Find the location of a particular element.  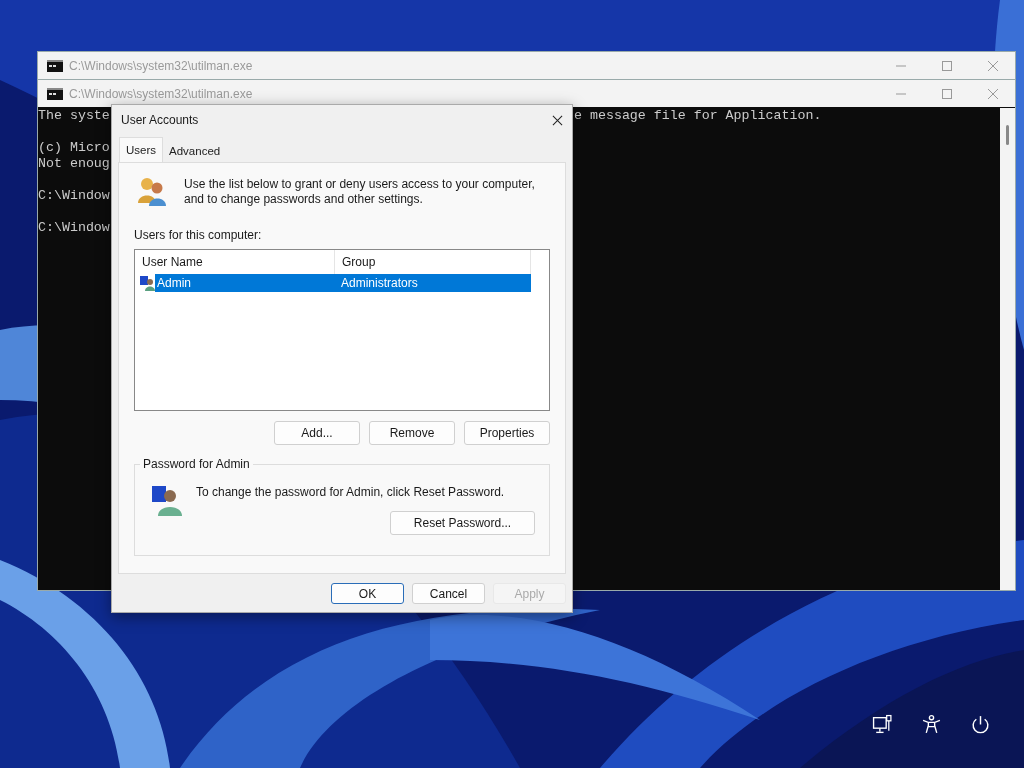

description-text: Use the list below to grant or deny users access to your computer, and to change passwords and other settings. is located at coordinates (360, 192).